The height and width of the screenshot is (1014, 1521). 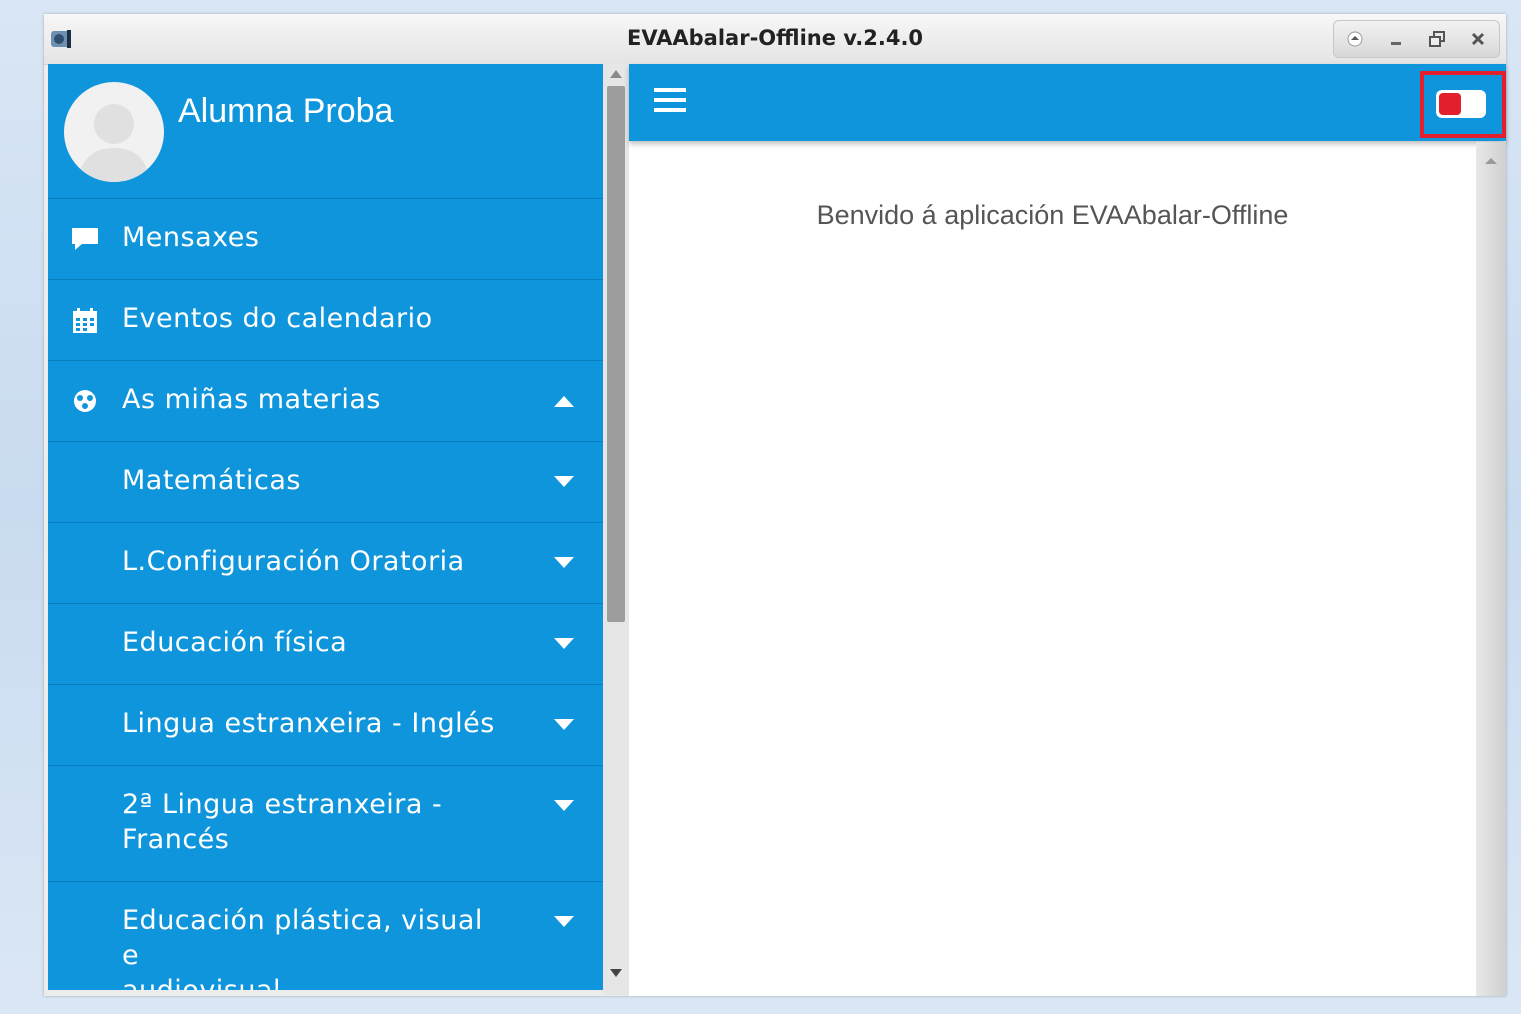 What do you see at coordinates (286, 111) in the screenshot?
I see `user-name: Alumna Proba` at bounding box center [286, 111].